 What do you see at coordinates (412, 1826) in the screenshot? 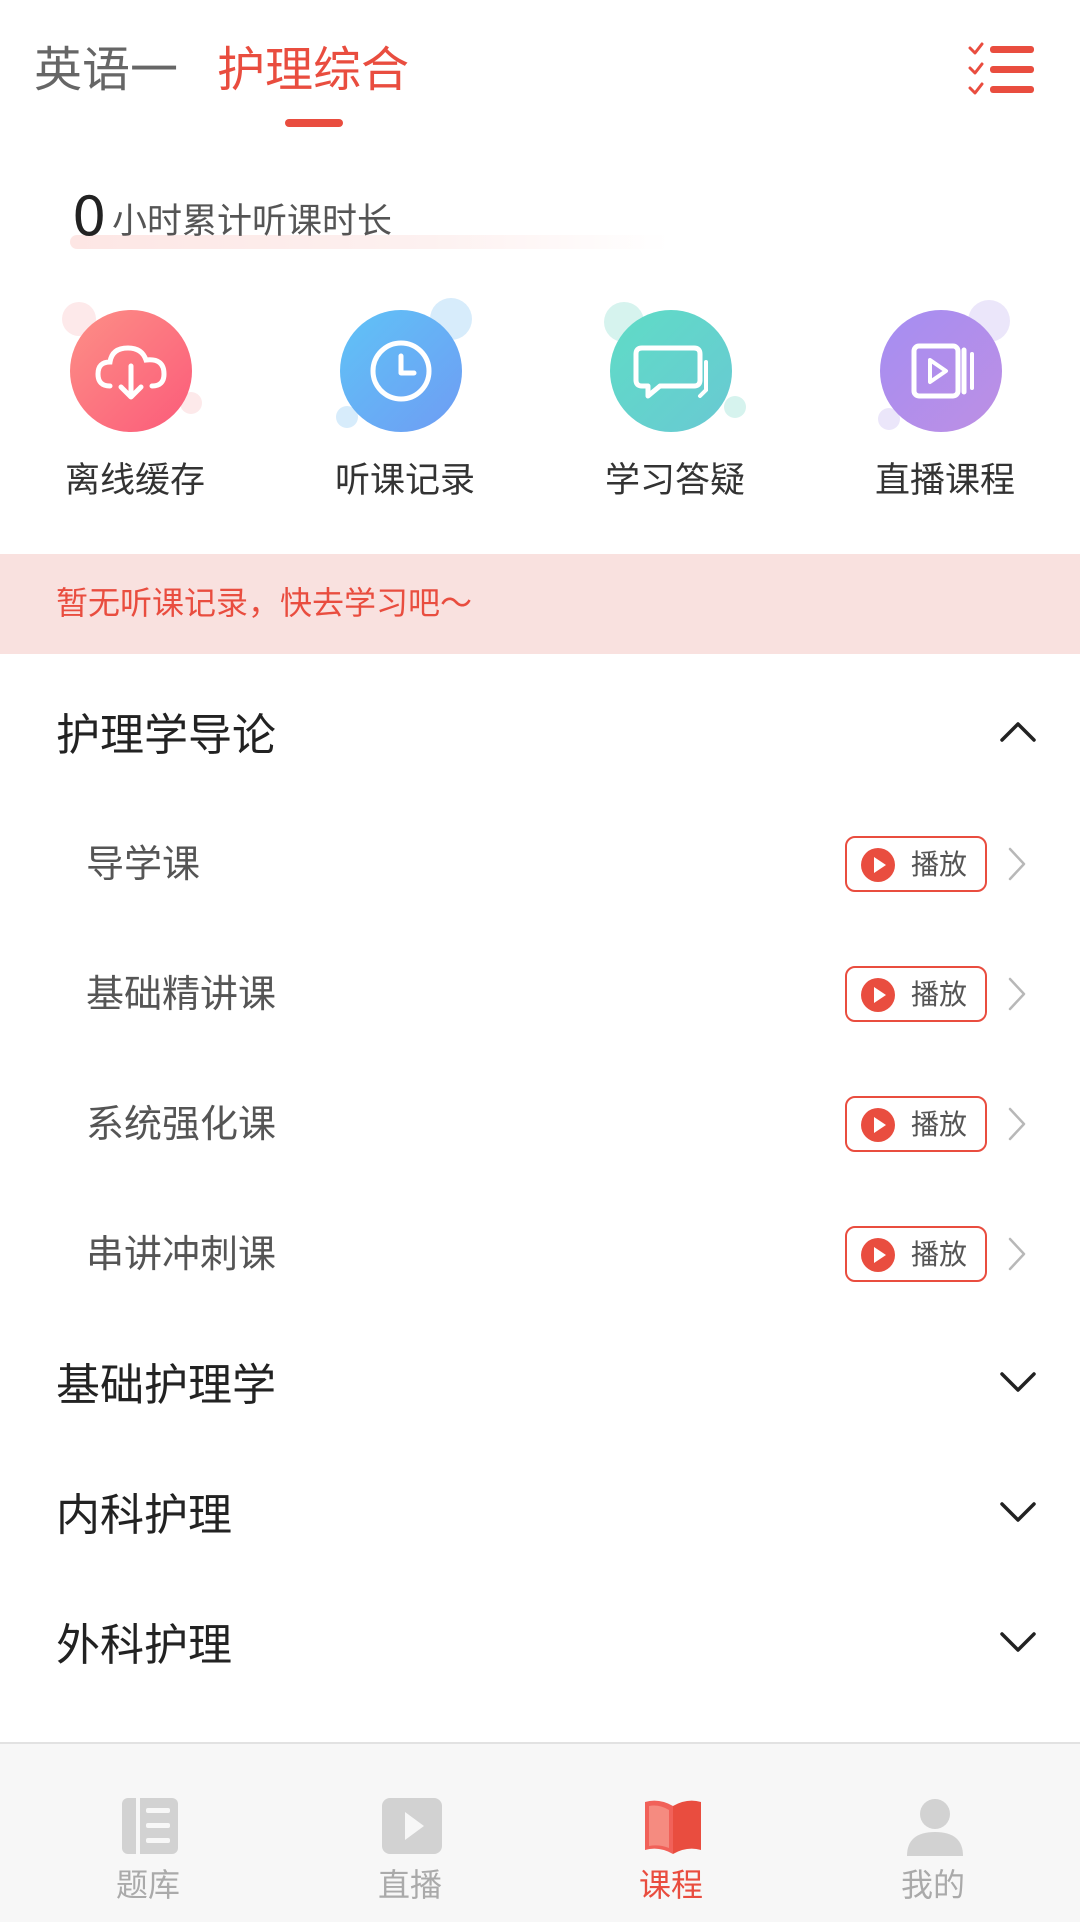
I see `live-play-icon` at bounding box center [412, 1826].